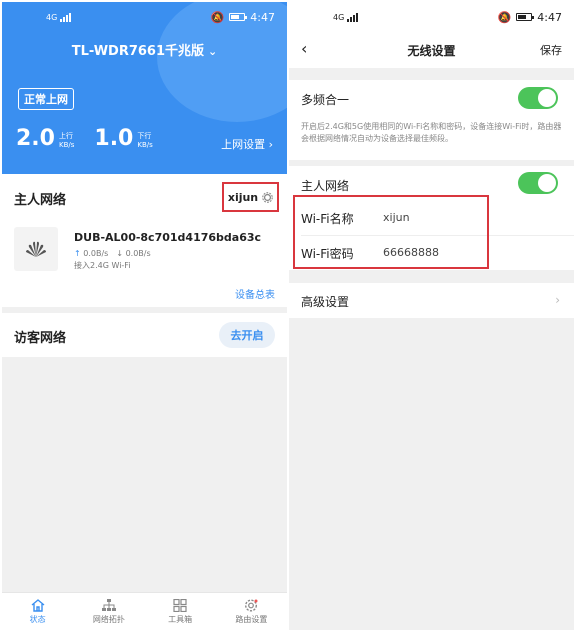 This screenshot has height=632, width=574. What do you see at coordinates (251, 619) in the screenshot?
I see `tab-router-settings-label: 路由设置` at bounding box center [251, 619].